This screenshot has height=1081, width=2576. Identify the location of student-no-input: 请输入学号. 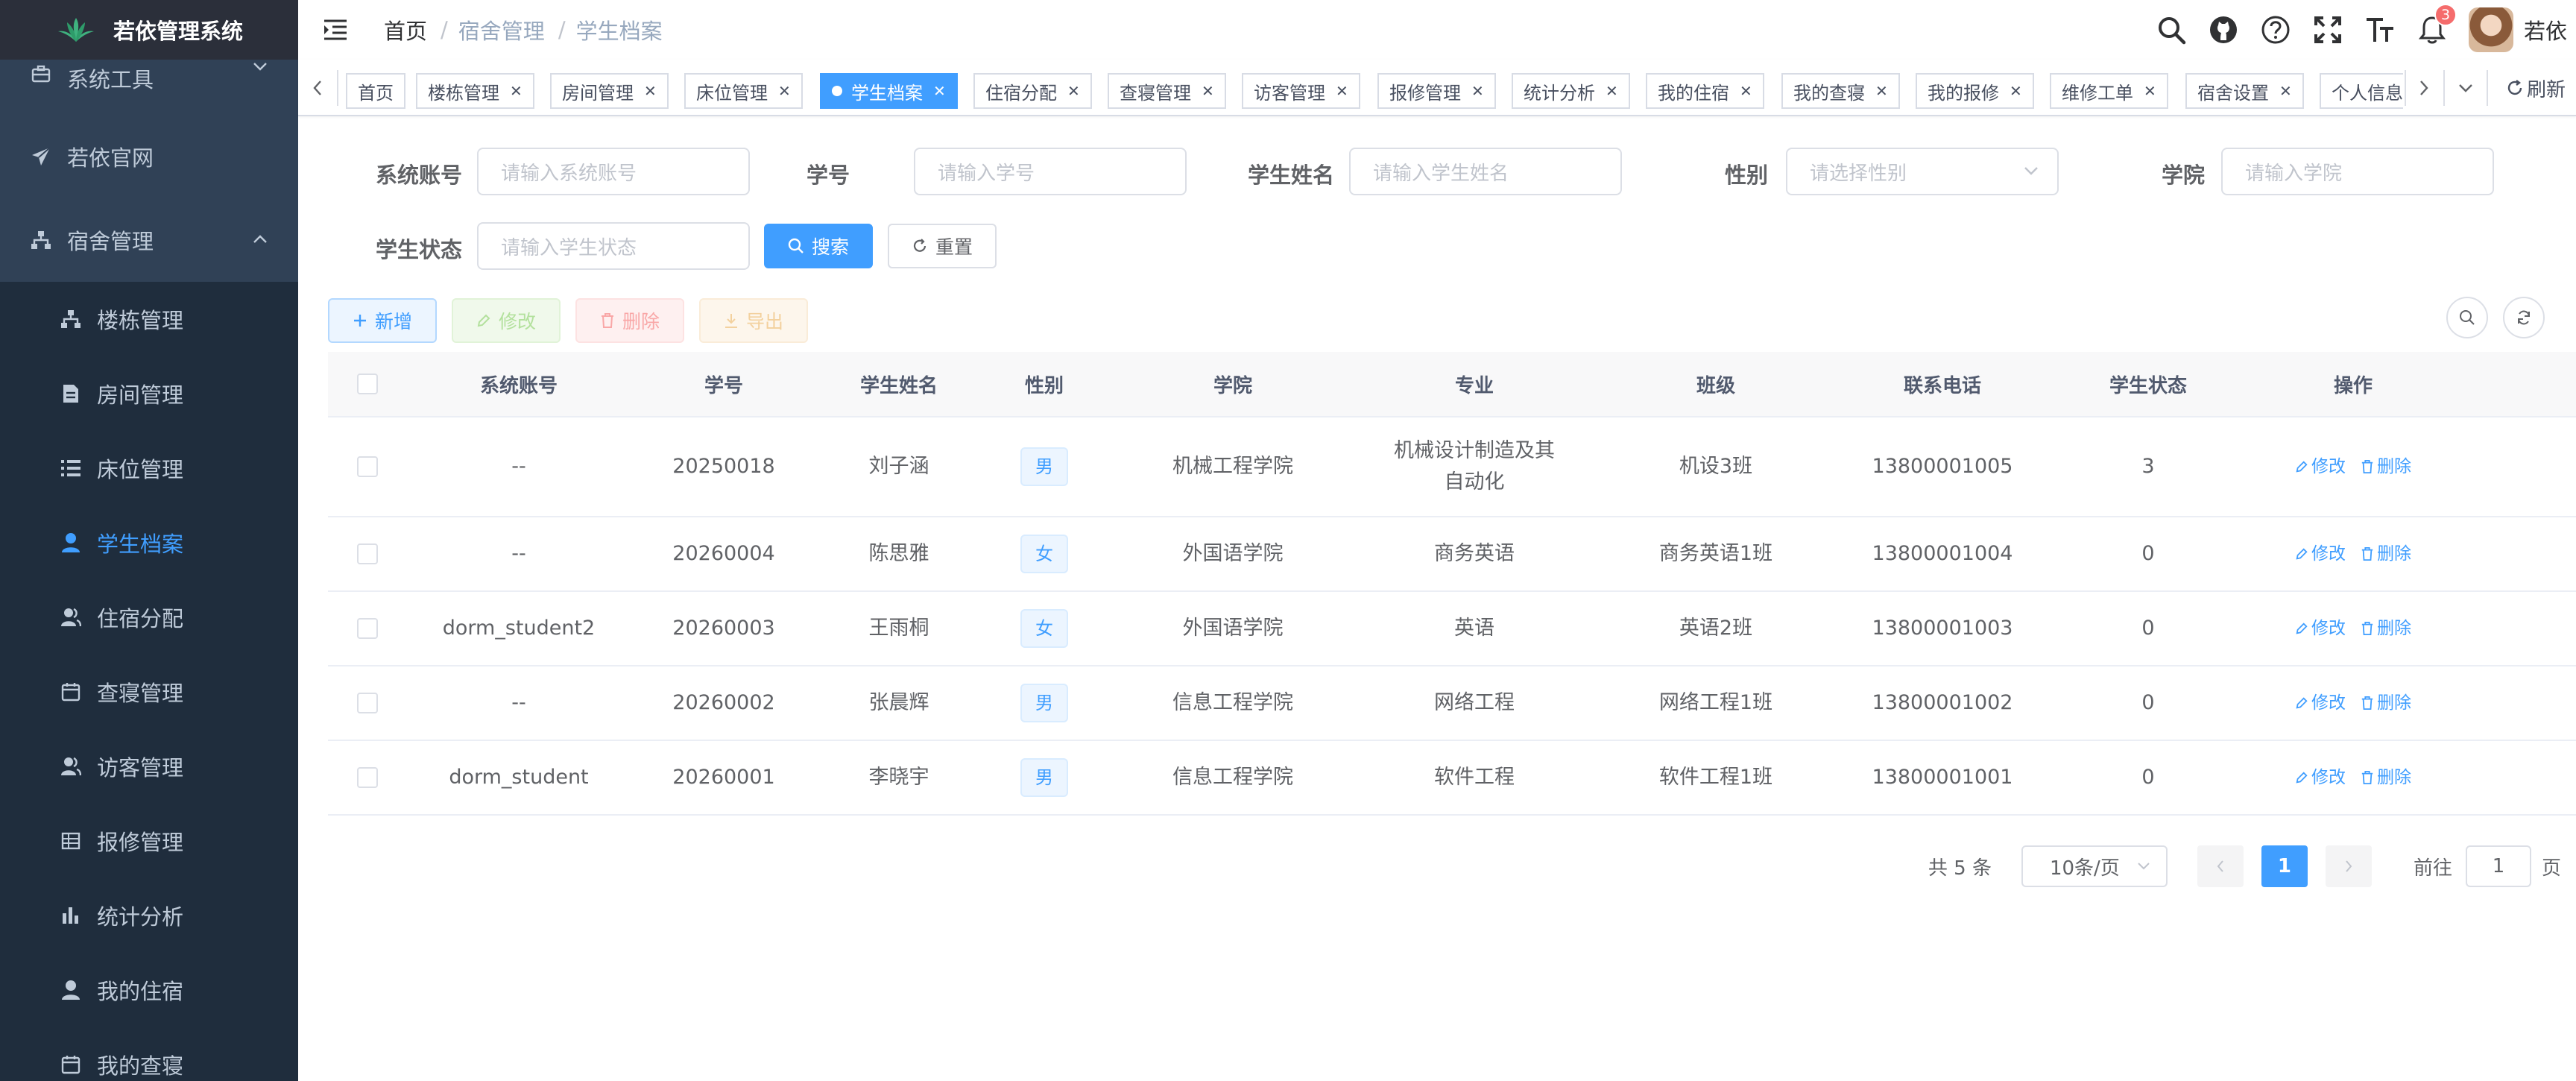
(1050, 171).